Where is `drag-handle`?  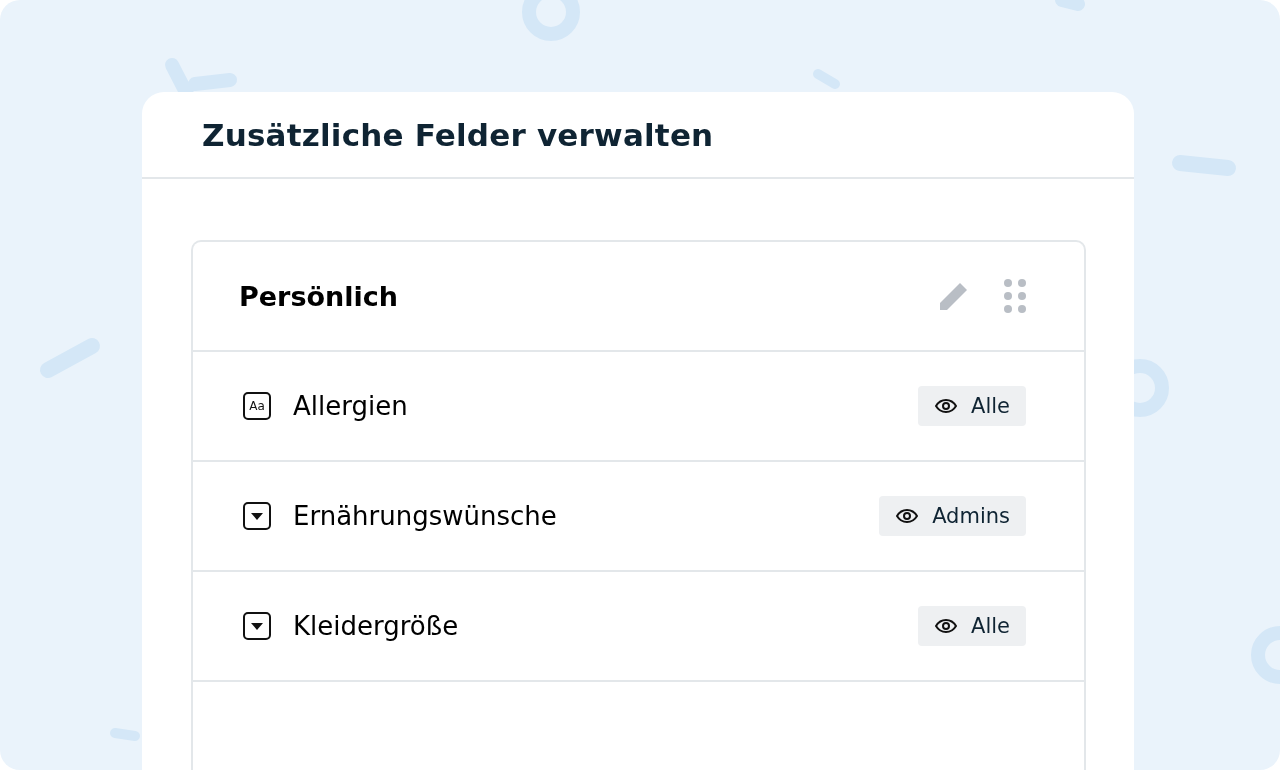
drag-handle is located at coordinates (1015, 296).